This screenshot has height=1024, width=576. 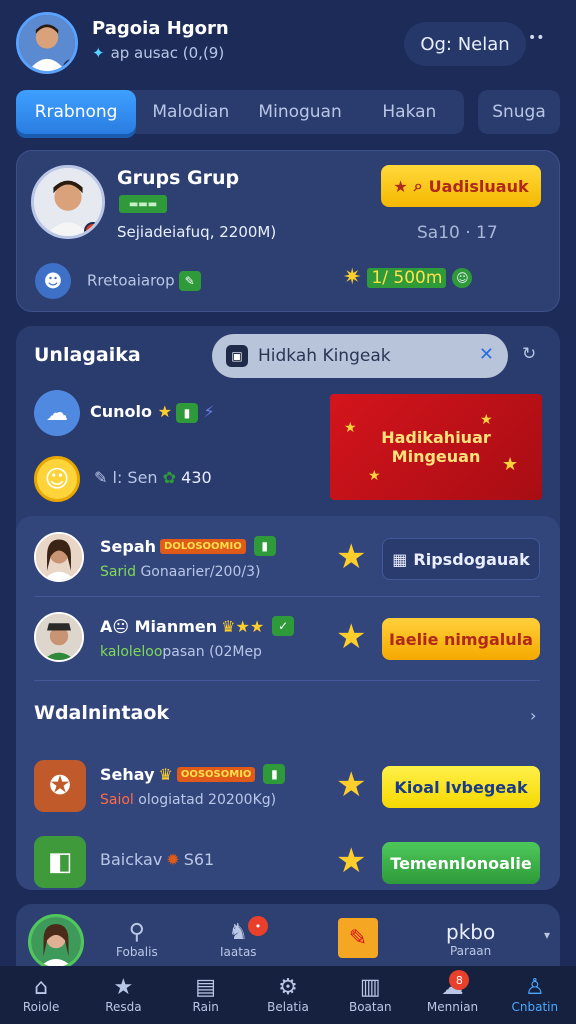 I want to click on pin-icon: ⚲, so click(x=136, y=932).